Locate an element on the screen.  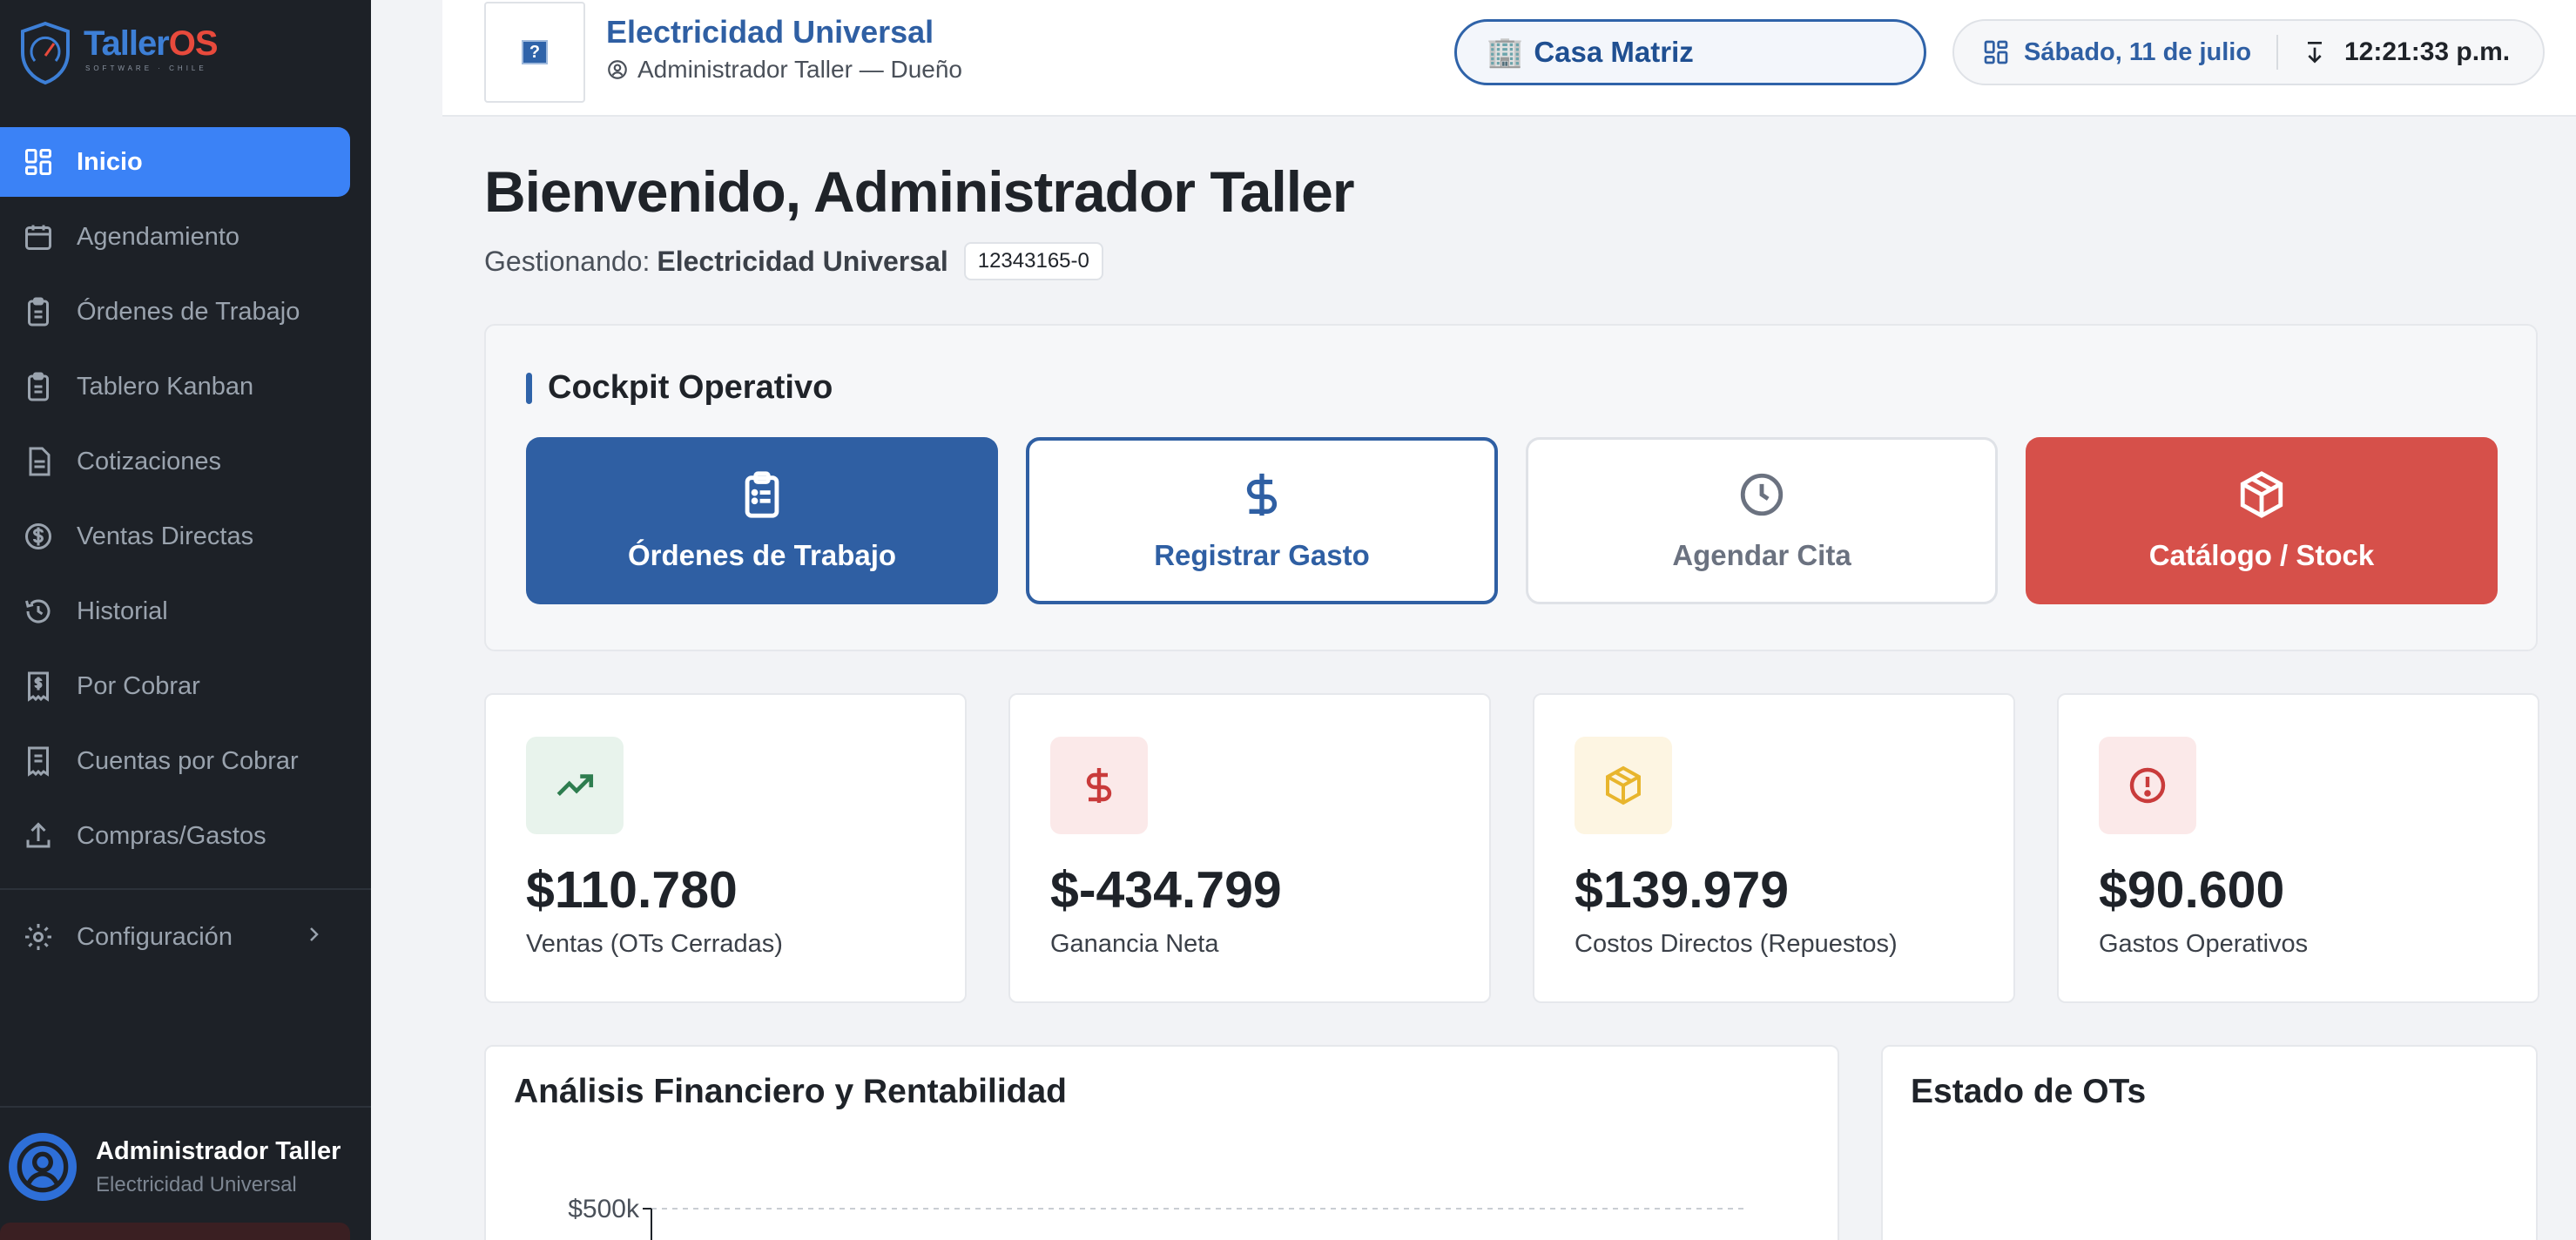
agendar-cita-button: Agendar Cita is located at coordinates (1762, 520).